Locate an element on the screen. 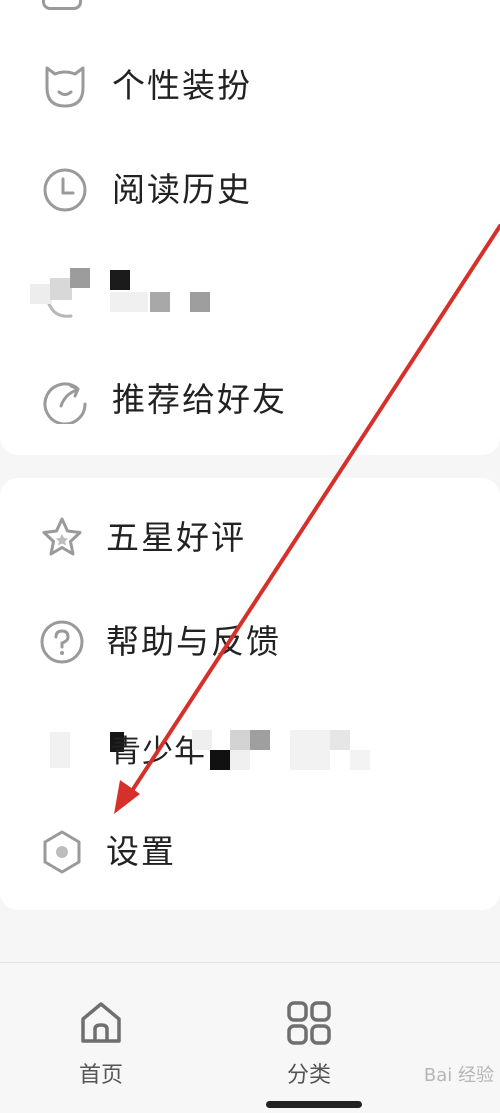 This screenshot has width=500, height=1113. menu-item-label: 帮助与反馈 is located at coordinates (193, 641).